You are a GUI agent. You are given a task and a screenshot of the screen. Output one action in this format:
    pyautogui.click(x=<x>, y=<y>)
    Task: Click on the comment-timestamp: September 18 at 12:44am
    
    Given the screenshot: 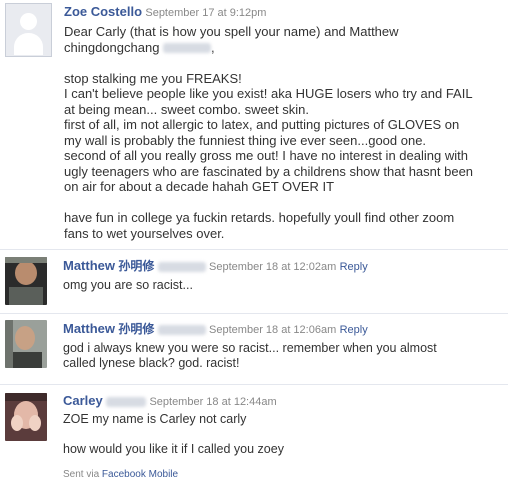 What is the action you would take?
    pyautogui.click(x=213, y=402)
    